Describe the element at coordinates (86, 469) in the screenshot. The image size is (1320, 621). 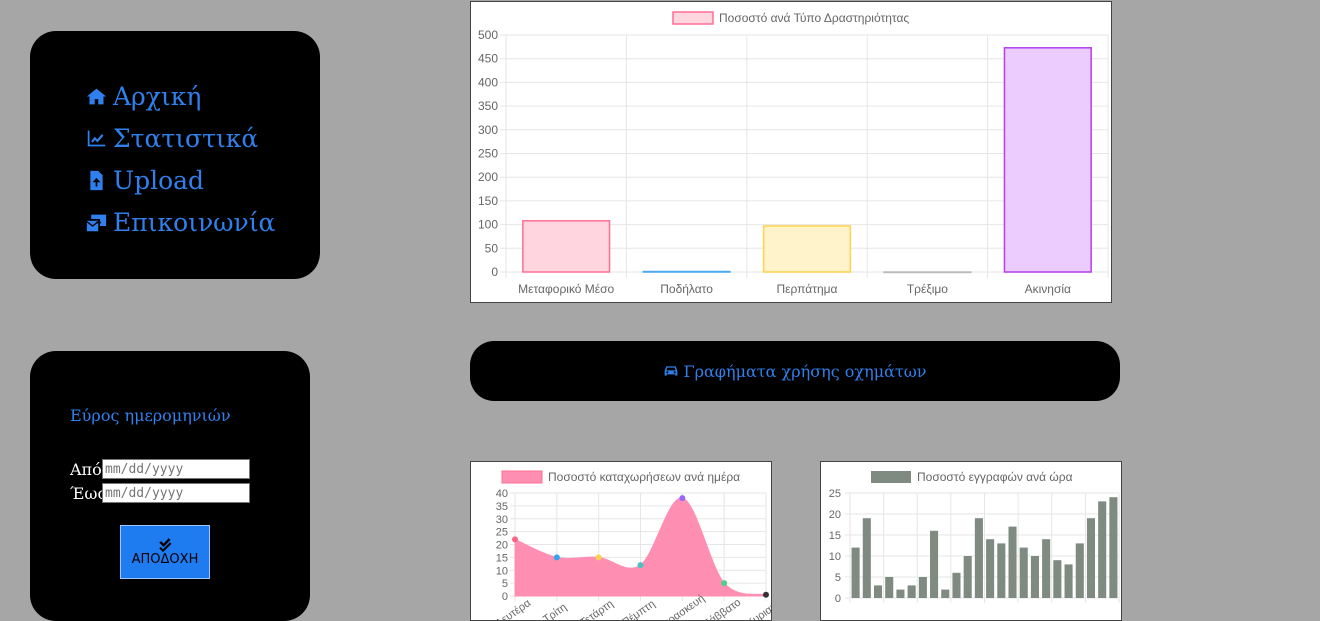
I see `date-from-label: Από` at that location.